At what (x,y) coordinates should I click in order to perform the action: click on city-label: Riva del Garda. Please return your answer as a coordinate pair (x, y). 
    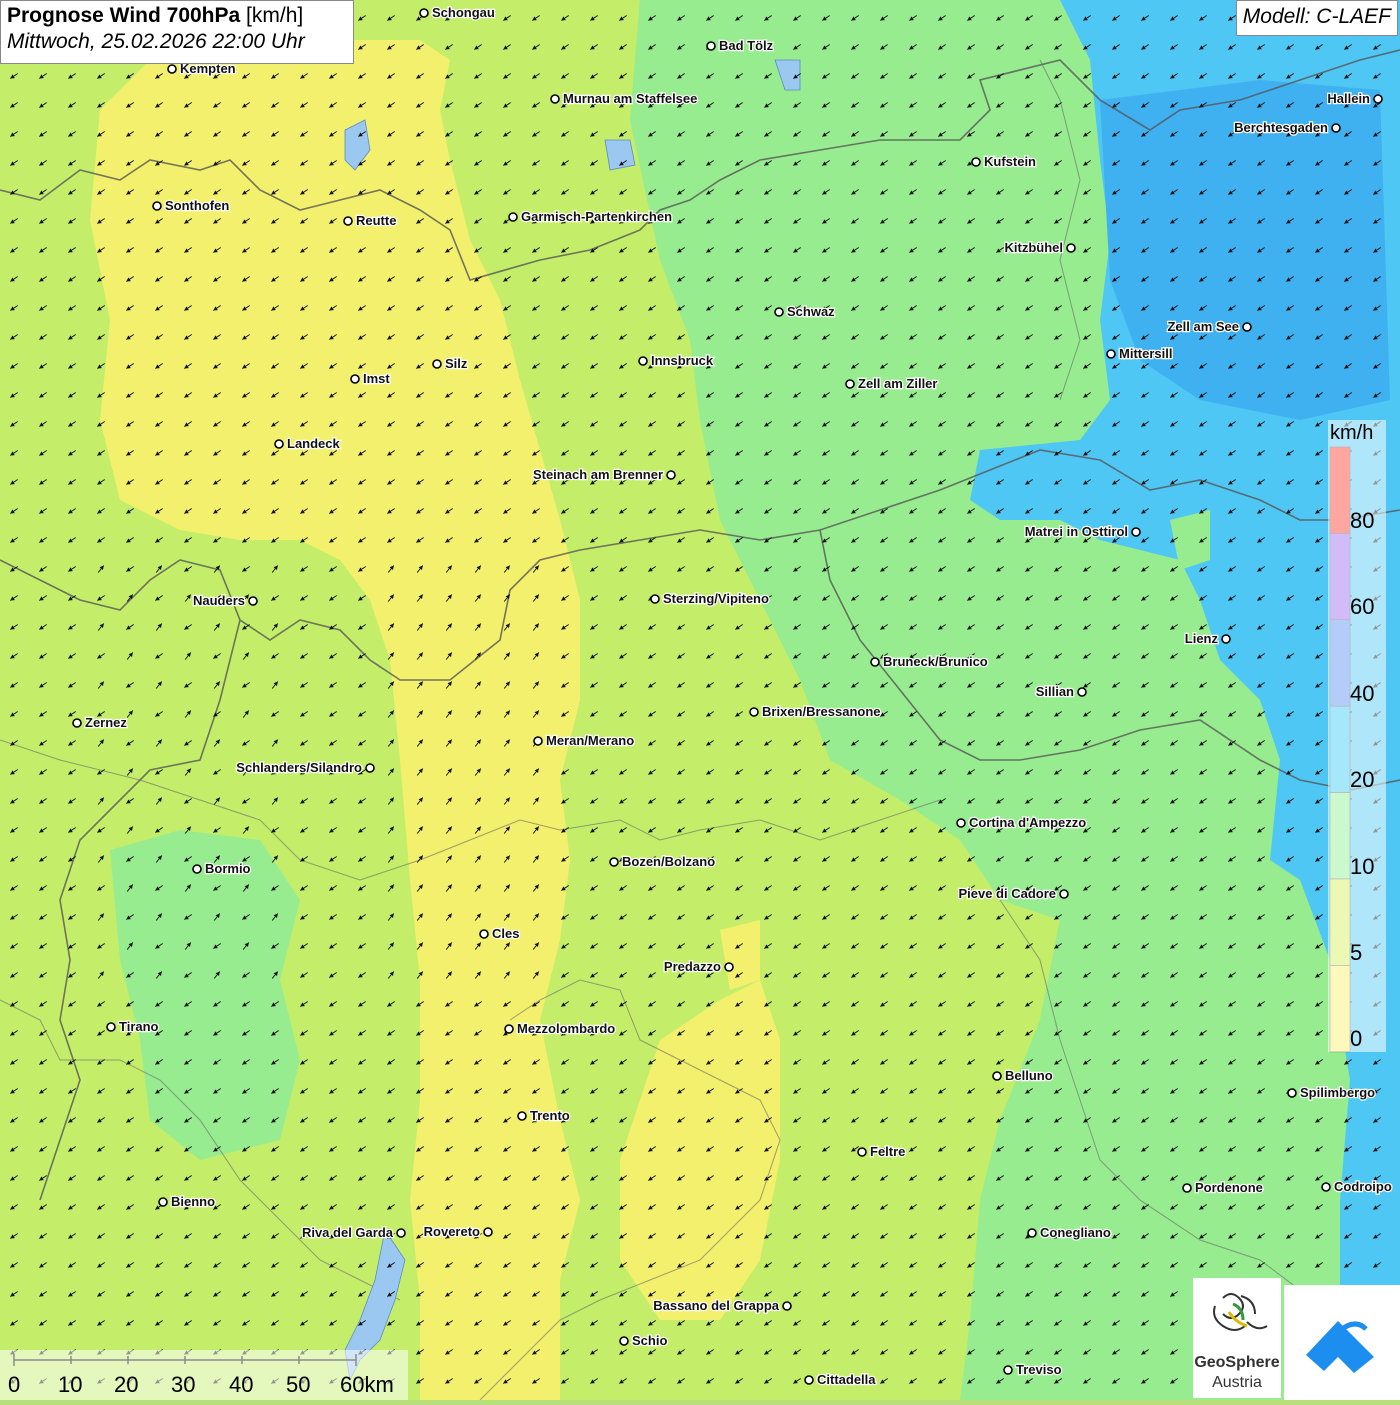
    Looking at the image, I should click on (348, 1232).